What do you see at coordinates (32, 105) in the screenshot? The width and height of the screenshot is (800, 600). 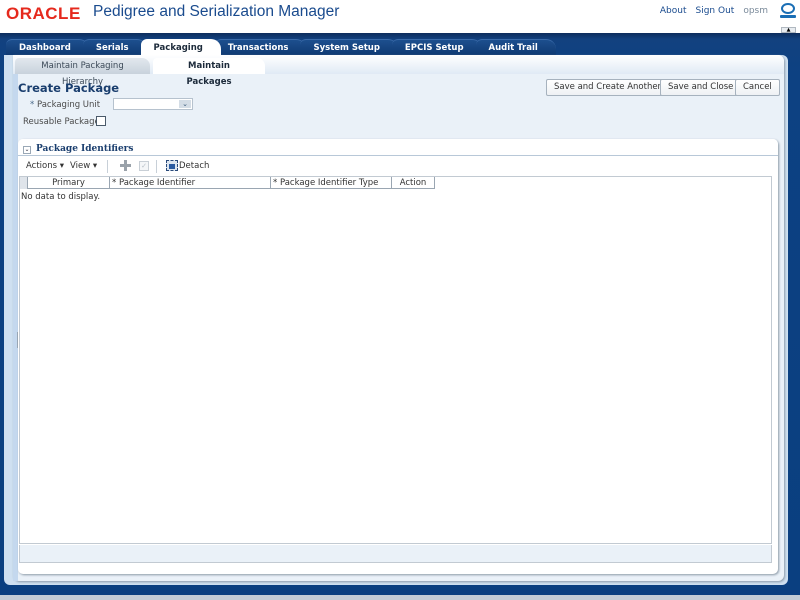 I see `required-marker: *` at bounding box center [32, 105].